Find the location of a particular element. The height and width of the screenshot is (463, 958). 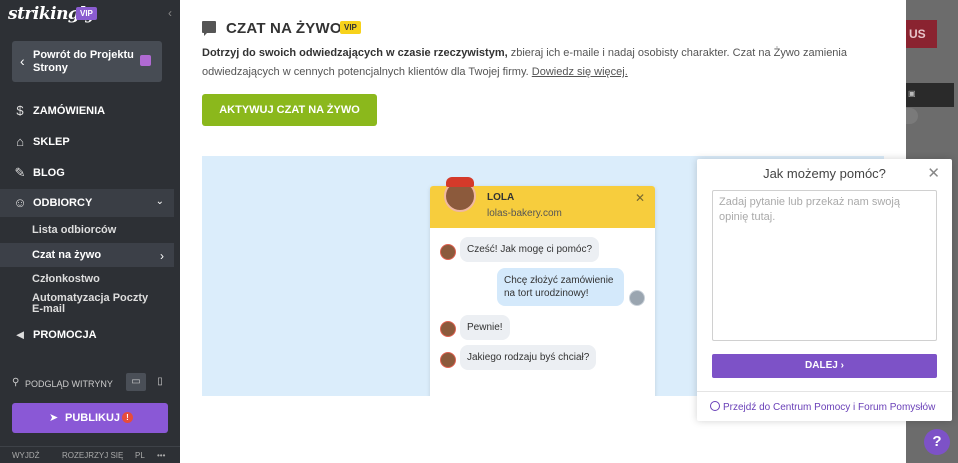

learn-more-link: Dowiedz się więcej. is located at coordinates (580, 72).